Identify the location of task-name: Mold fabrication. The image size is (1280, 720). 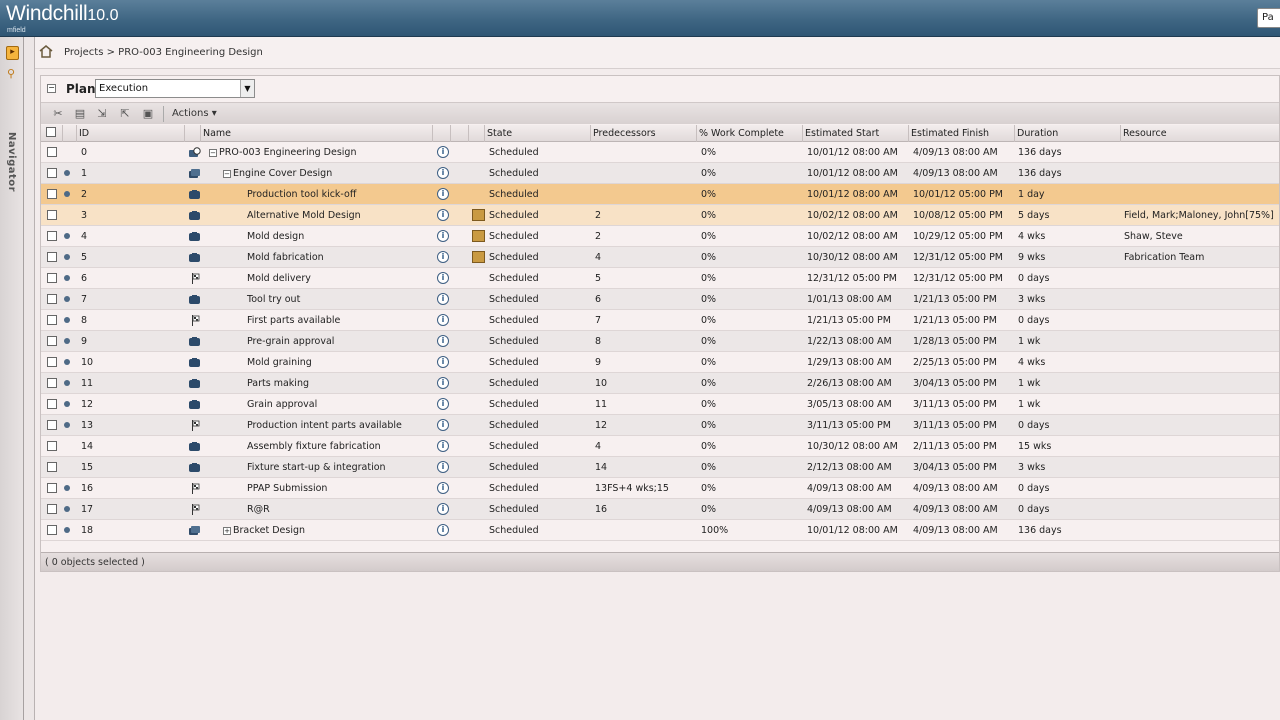
(285, 257).